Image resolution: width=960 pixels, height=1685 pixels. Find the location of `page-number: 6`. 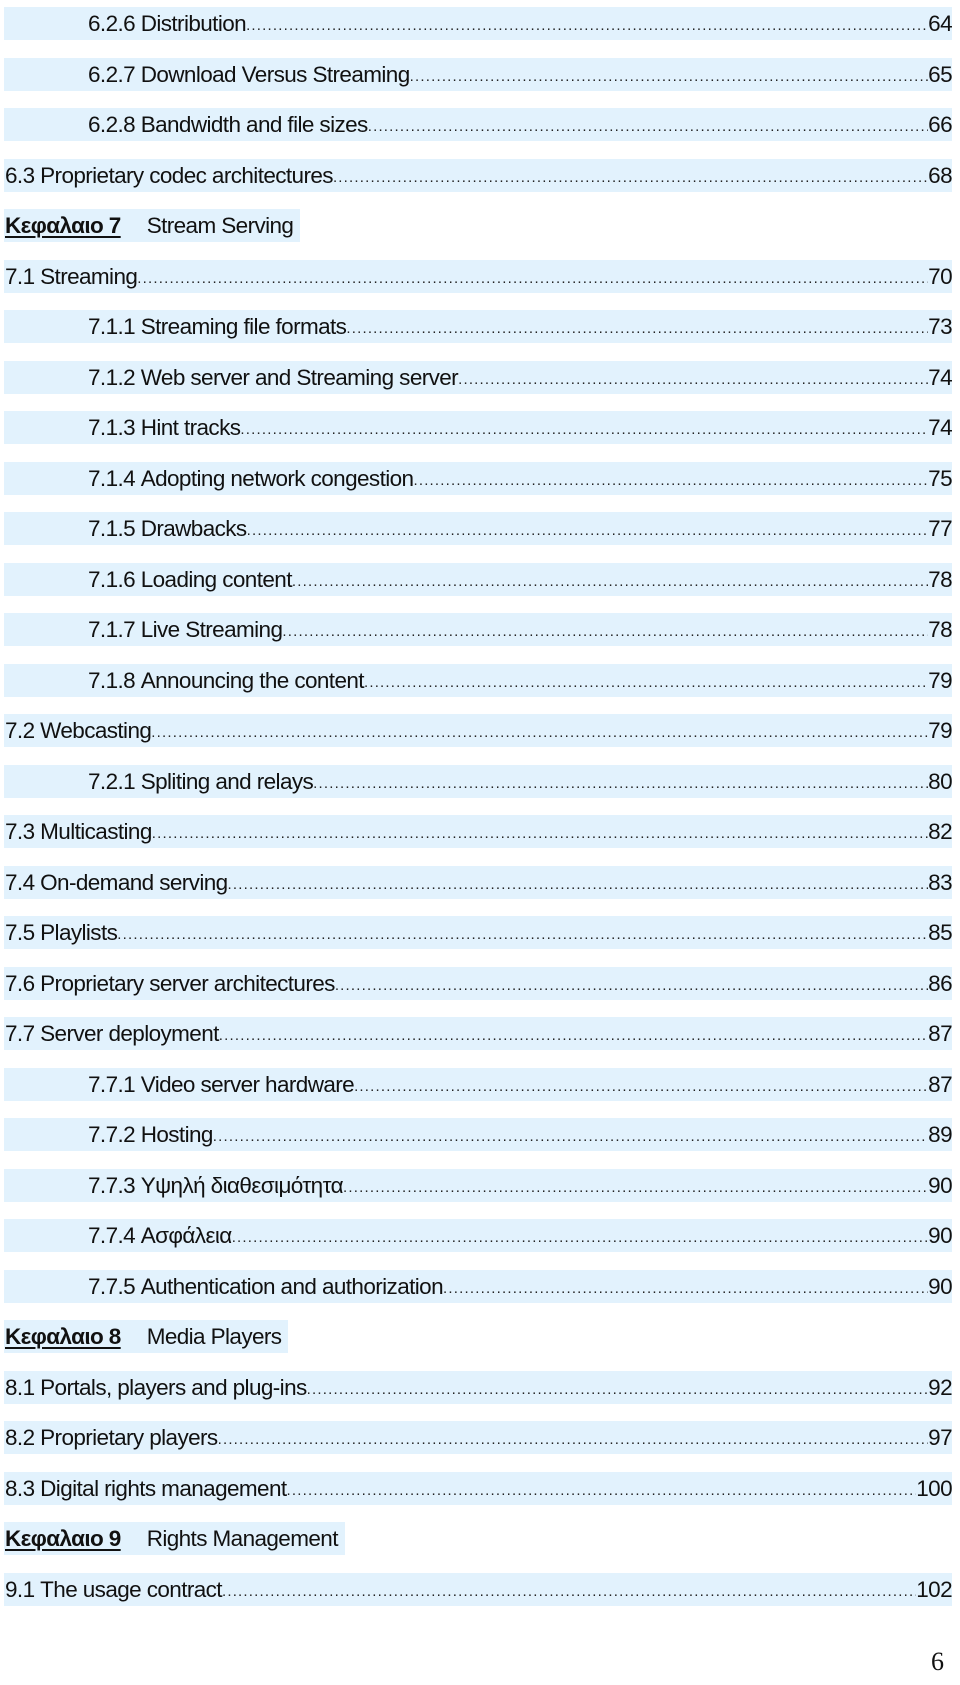

page-number: 6 is located at coordinates (937, 1661).